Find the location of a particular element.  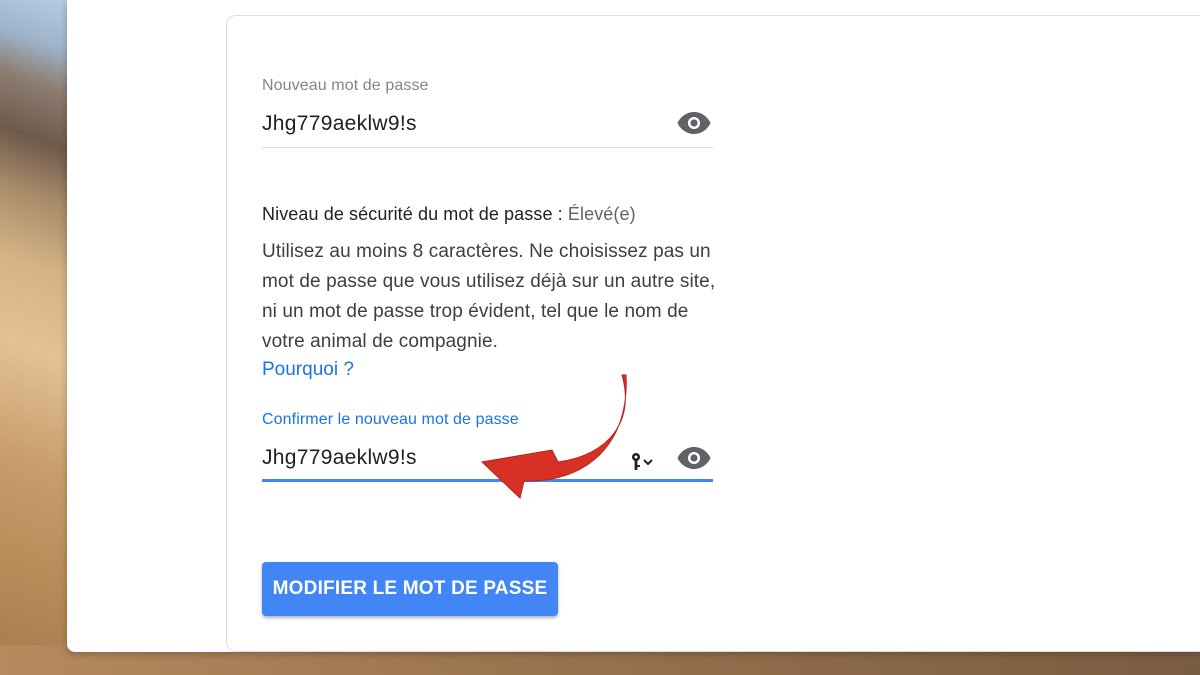

new-password-label: Nouveau mot de passe is located at coordinates (345, 85).